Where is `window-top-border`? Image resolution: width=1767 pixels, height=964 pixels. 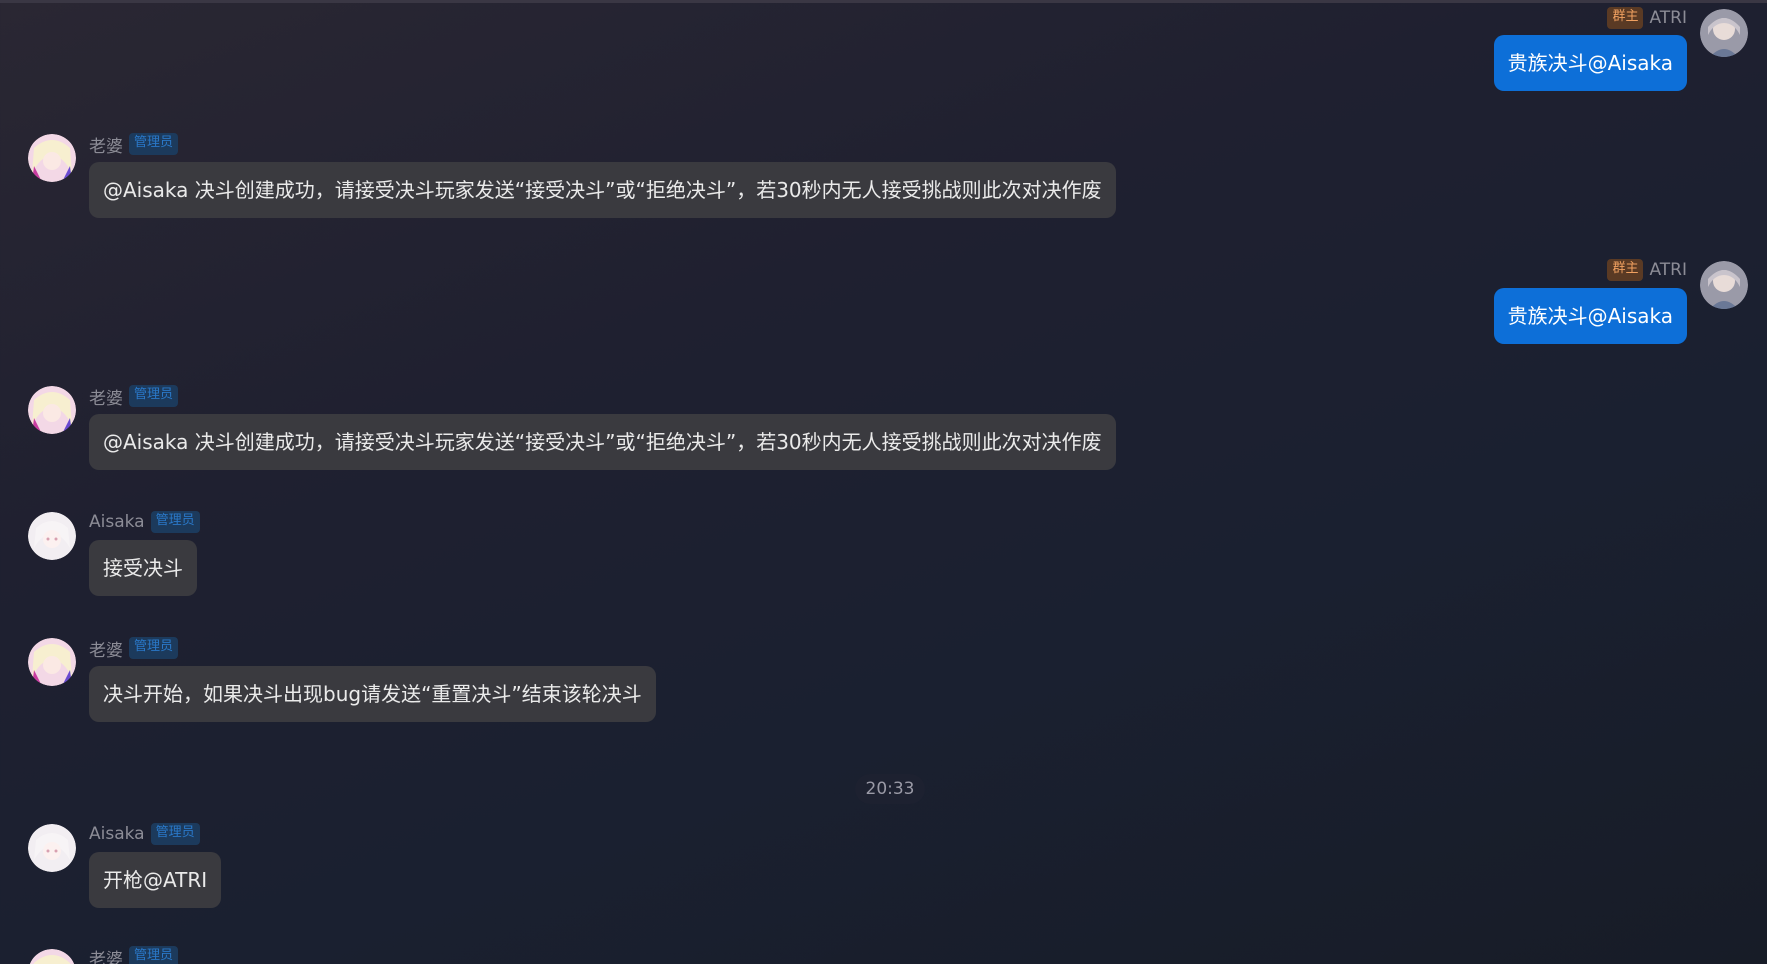
window-top-border is located at coordinates (883, 1).